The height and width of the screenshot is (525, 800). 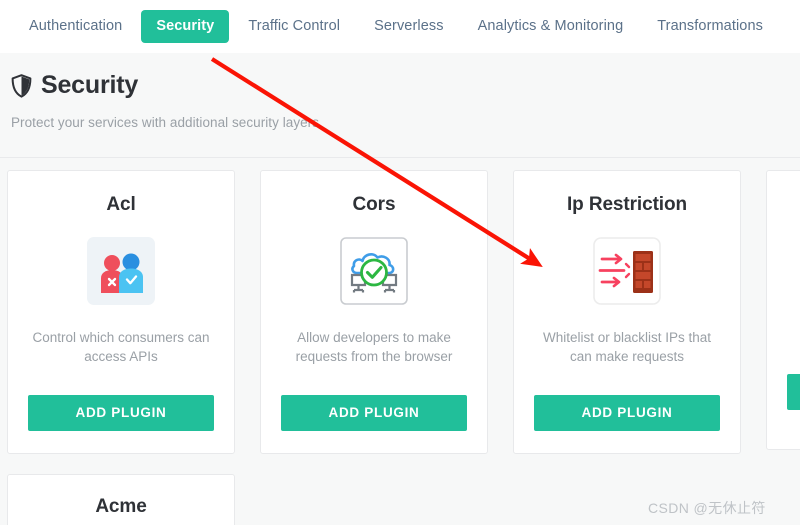 I want to click on plugin-card-acme: Acme, so click(x=121, y=499).